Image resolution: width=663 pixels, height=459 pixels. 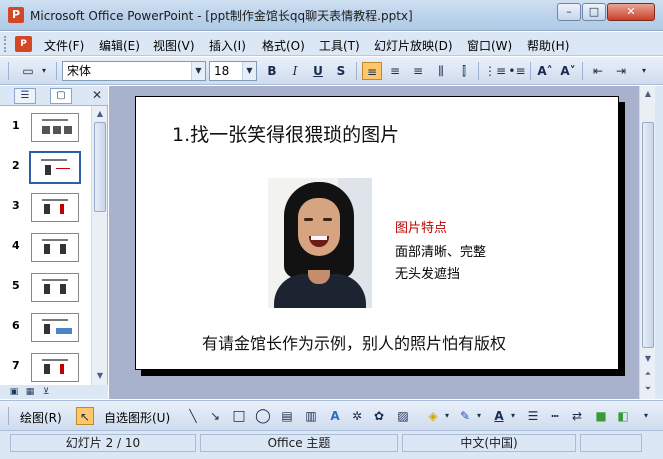 What do you see at coordinates (45, 333) in the screenshot?
I see `slide-thumbnail-6: 6` at bounding box center [45, 333].